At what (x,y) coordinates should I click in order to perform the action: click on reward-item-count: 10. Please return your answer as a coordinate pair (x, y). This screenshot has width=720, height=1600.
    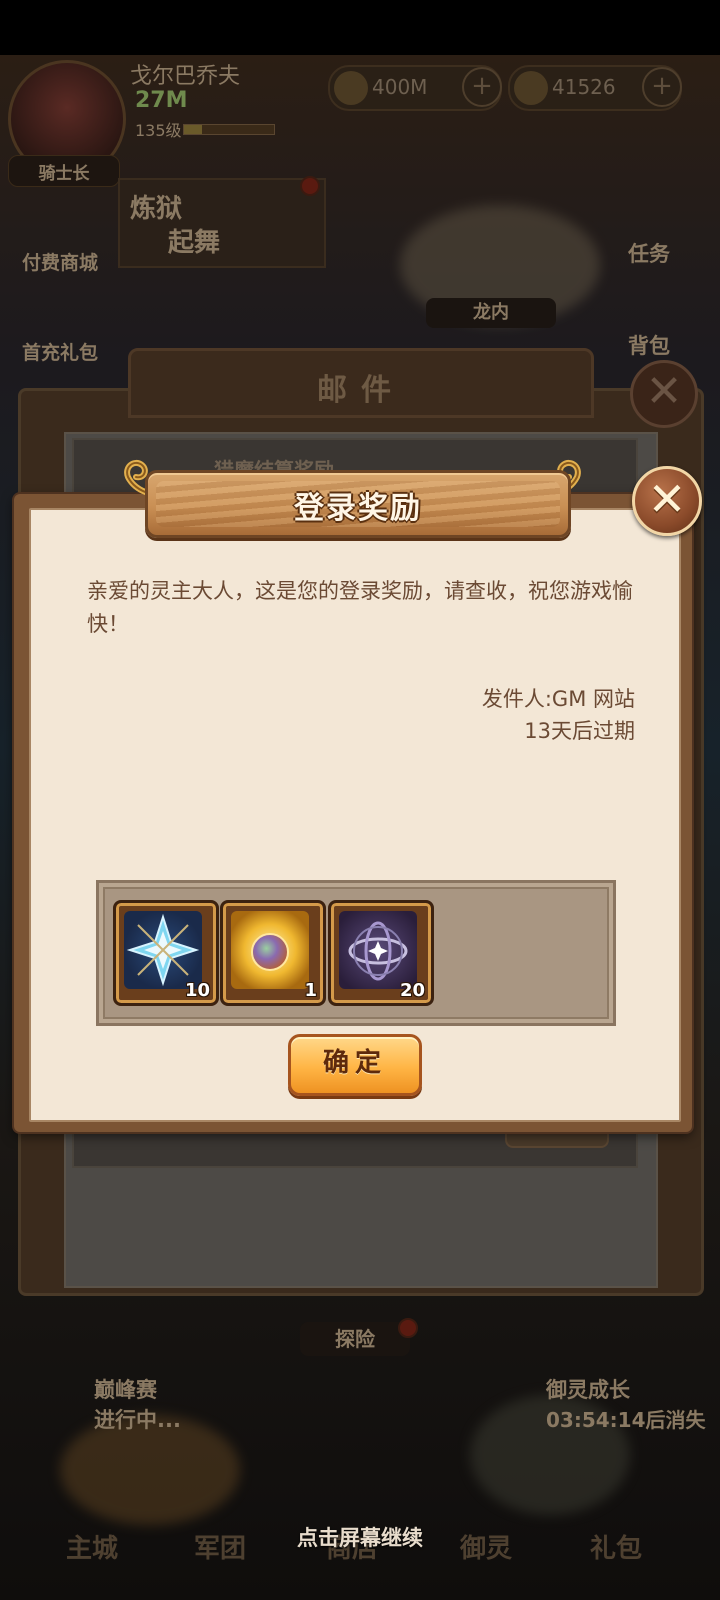
    Looking at the image, I should click on (197, 990).